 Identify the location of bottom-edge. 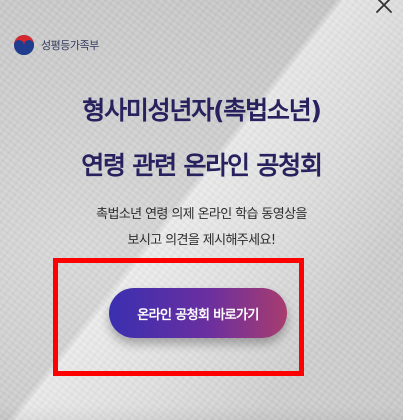
(201, 412).